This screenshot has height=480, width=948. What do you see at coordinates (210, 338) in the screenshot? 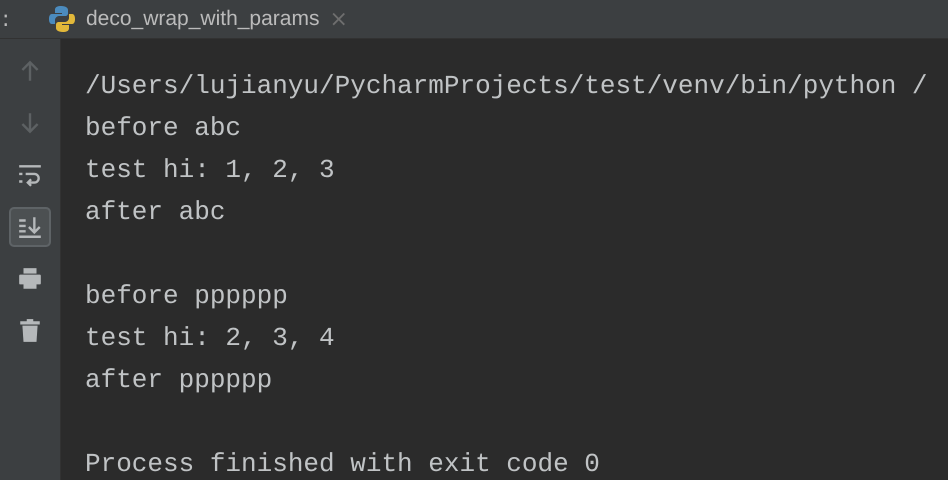
I see `console-line: test hi: 2, 3, 4` at bounding box center [210, 338].